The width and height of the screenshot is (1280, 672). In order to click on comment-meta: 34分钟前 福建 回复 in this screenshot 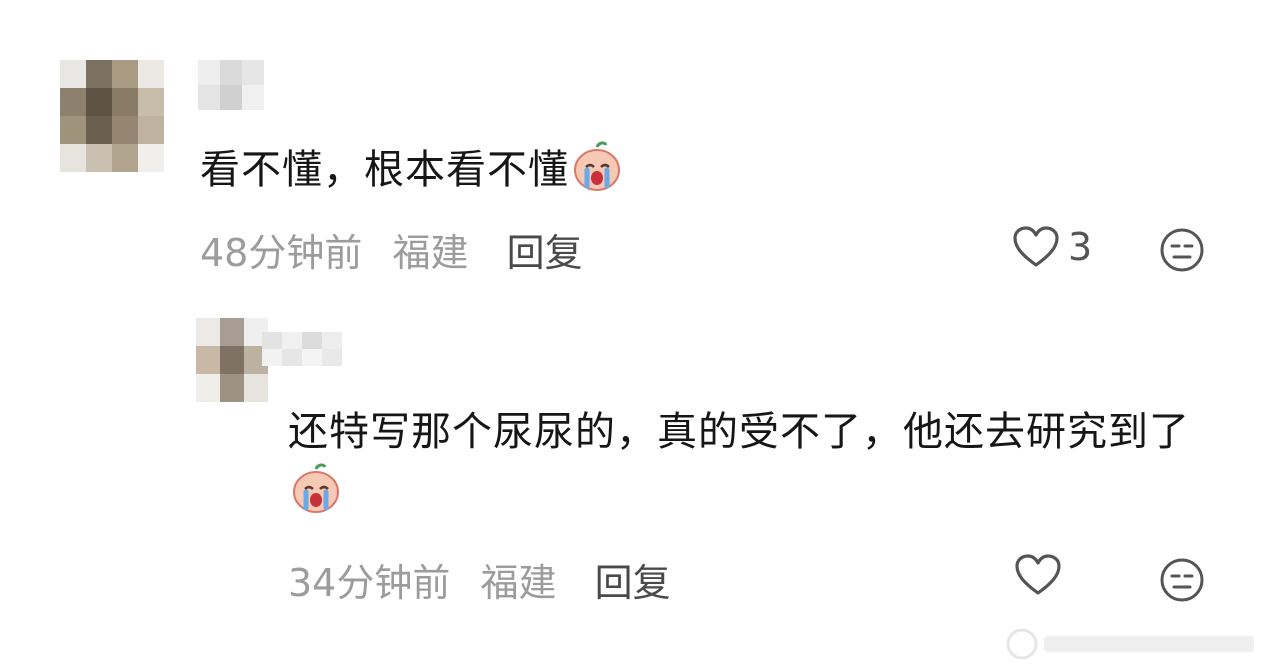, I will do `click(479, 579)`.